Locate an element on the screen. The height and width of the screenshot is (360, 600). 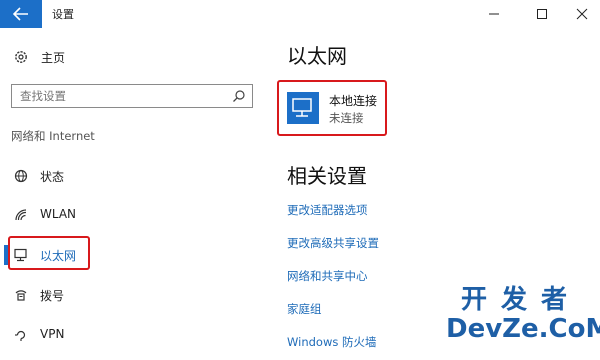
link-firewall: Windows 防火墙 is located at coordinates (332, 342).